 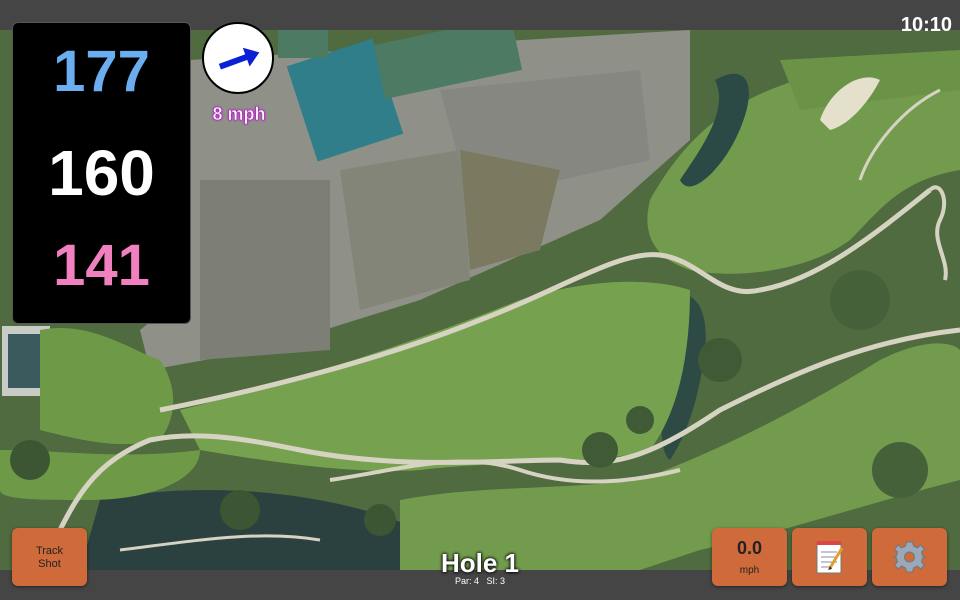 What do you see at coordinates (749, 548) in the screenshot?
I see `speed-value: 0.0` at bounding box center [749, 548].